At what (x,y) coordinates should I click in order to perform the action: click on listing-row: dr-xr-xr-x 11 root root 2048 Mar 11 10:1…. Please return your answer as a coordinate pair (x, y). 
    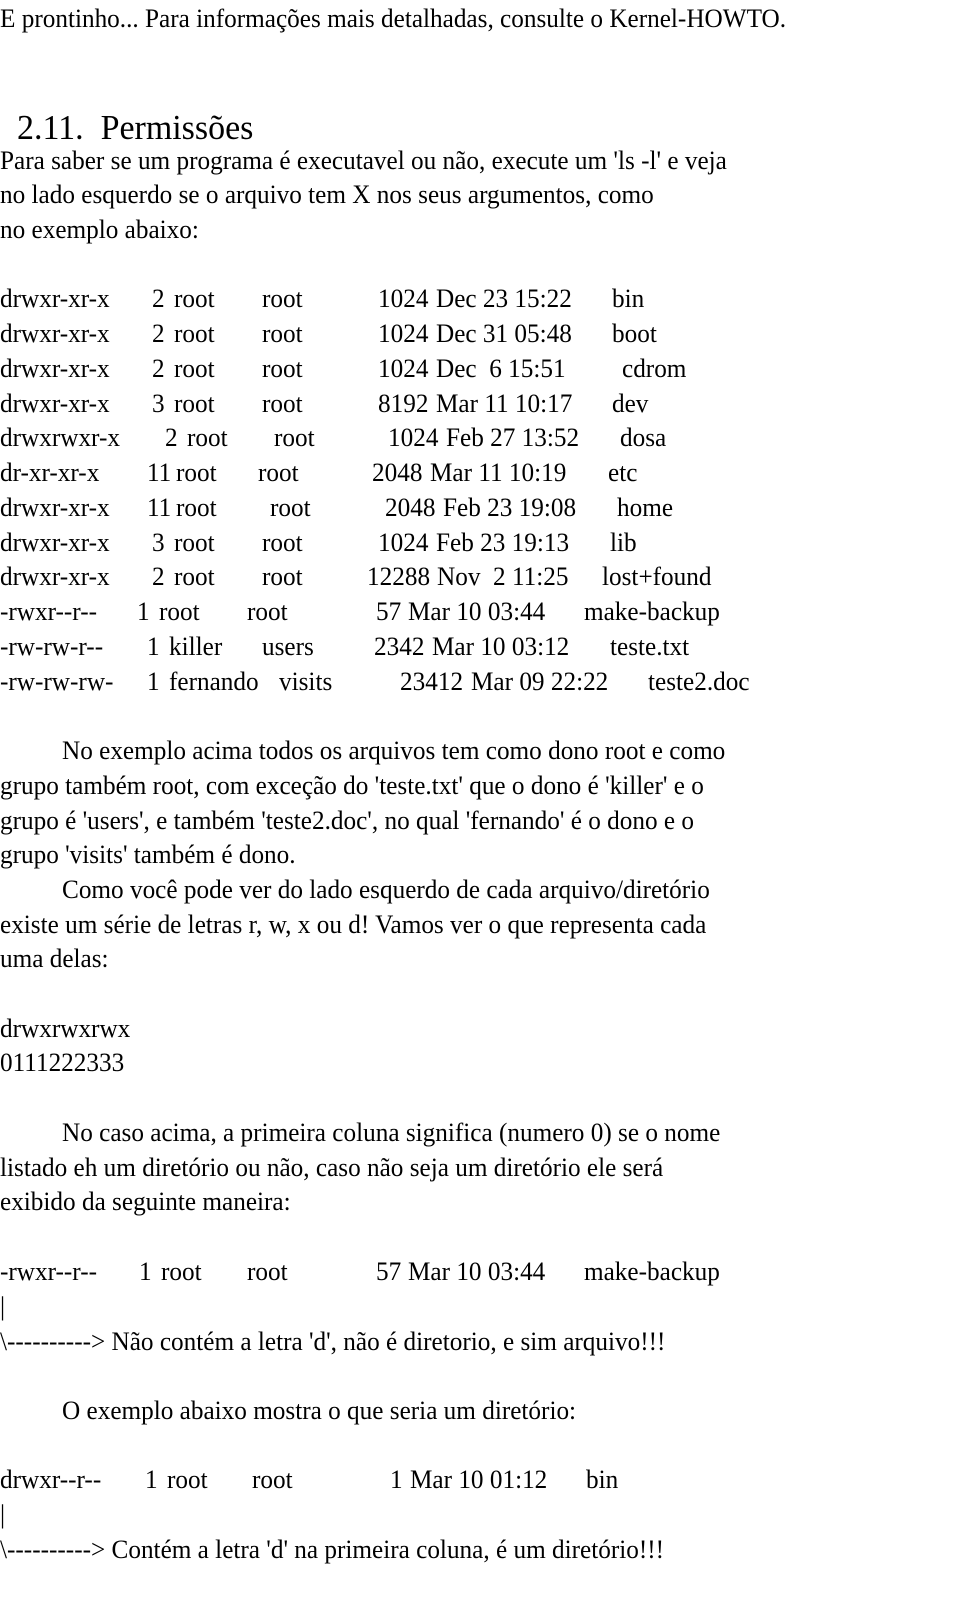
    Looking at the image, I should click on (480, 473).